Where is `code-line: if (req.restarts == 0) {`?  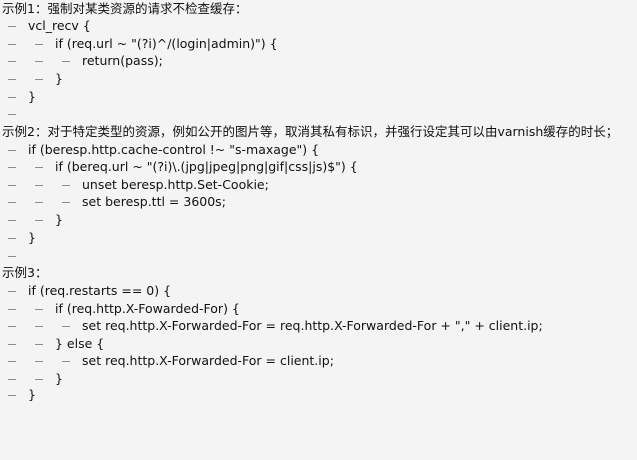
code-line: if (req.restarts == 0) { is located at coordinates (318, 291).